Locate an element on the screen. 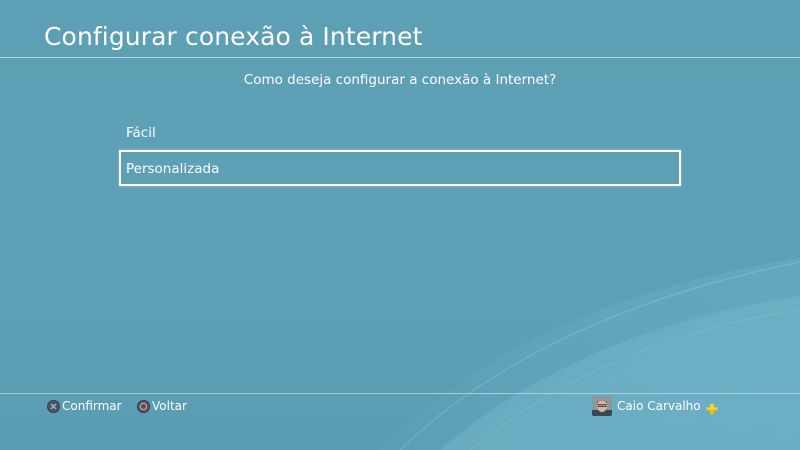 The width and height of the screenshot is (800, 450). back-hint: Voltar is located at coordinates (162, 406).